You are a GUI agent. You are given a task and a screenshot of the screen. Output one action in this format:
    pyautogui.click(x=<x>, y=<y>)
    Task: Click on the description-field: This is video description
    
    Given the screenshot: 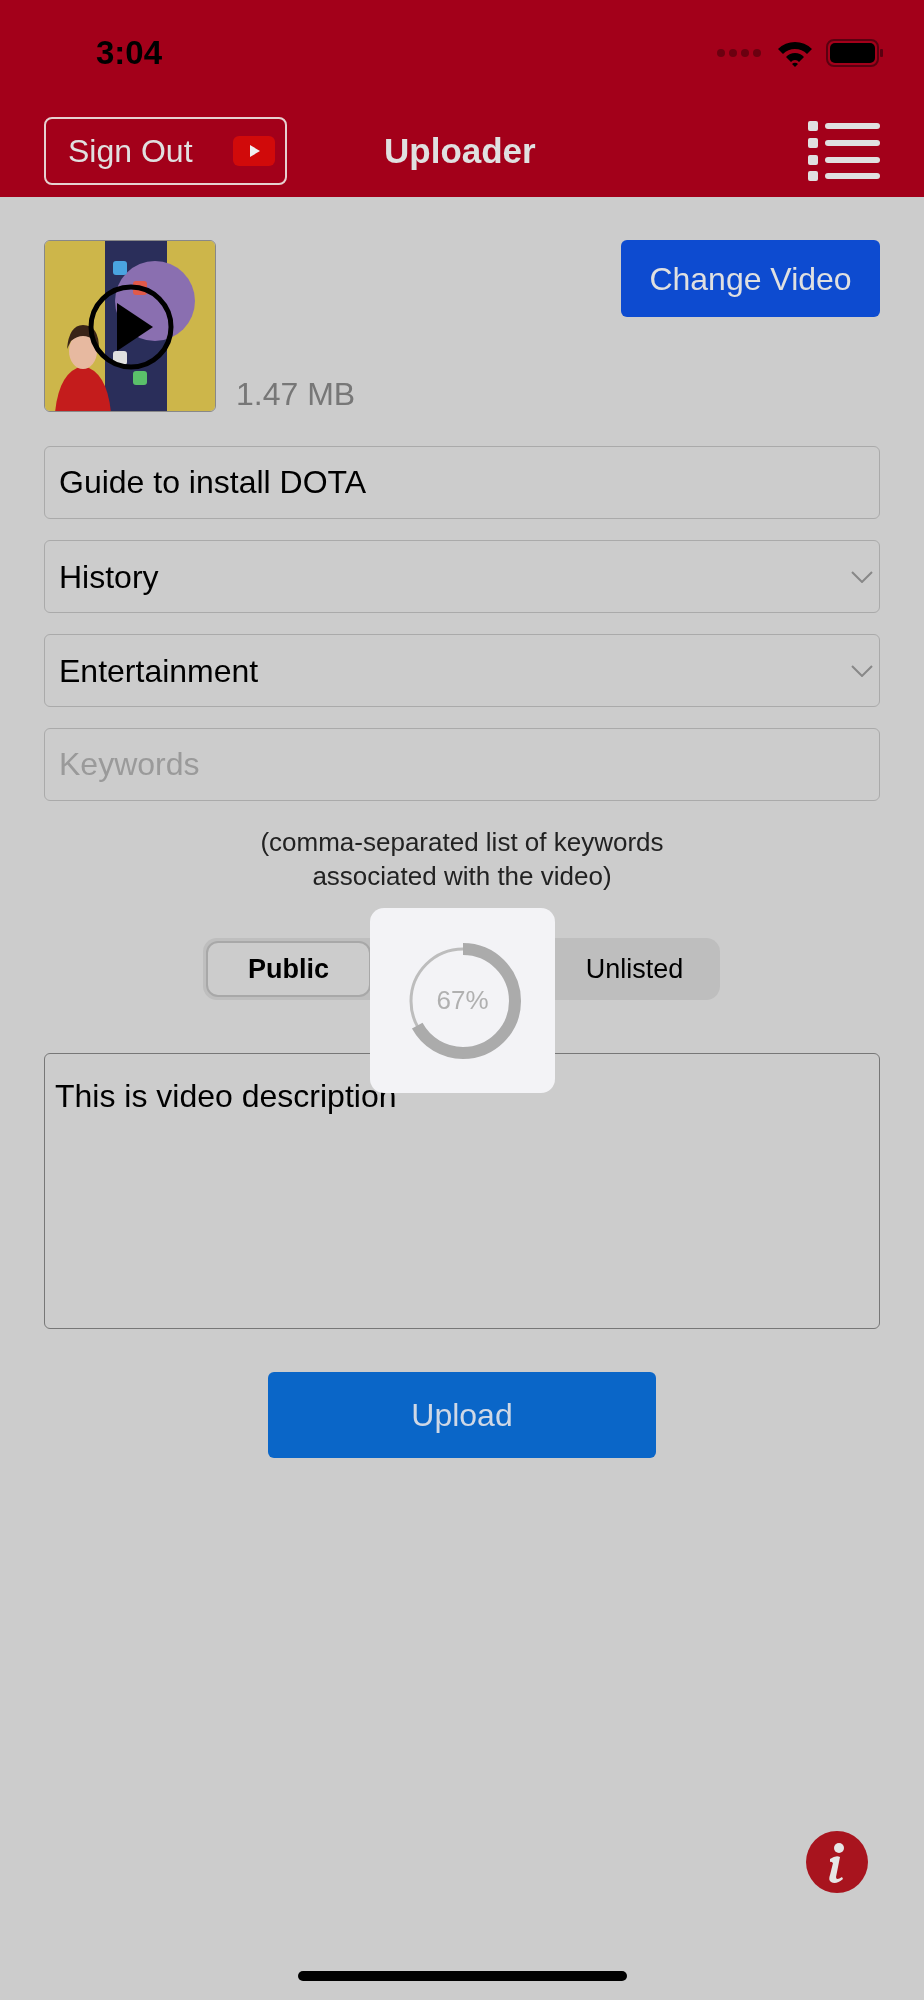 What is the action you would take?
    pyautogui.click(x=462, y=1191)
    